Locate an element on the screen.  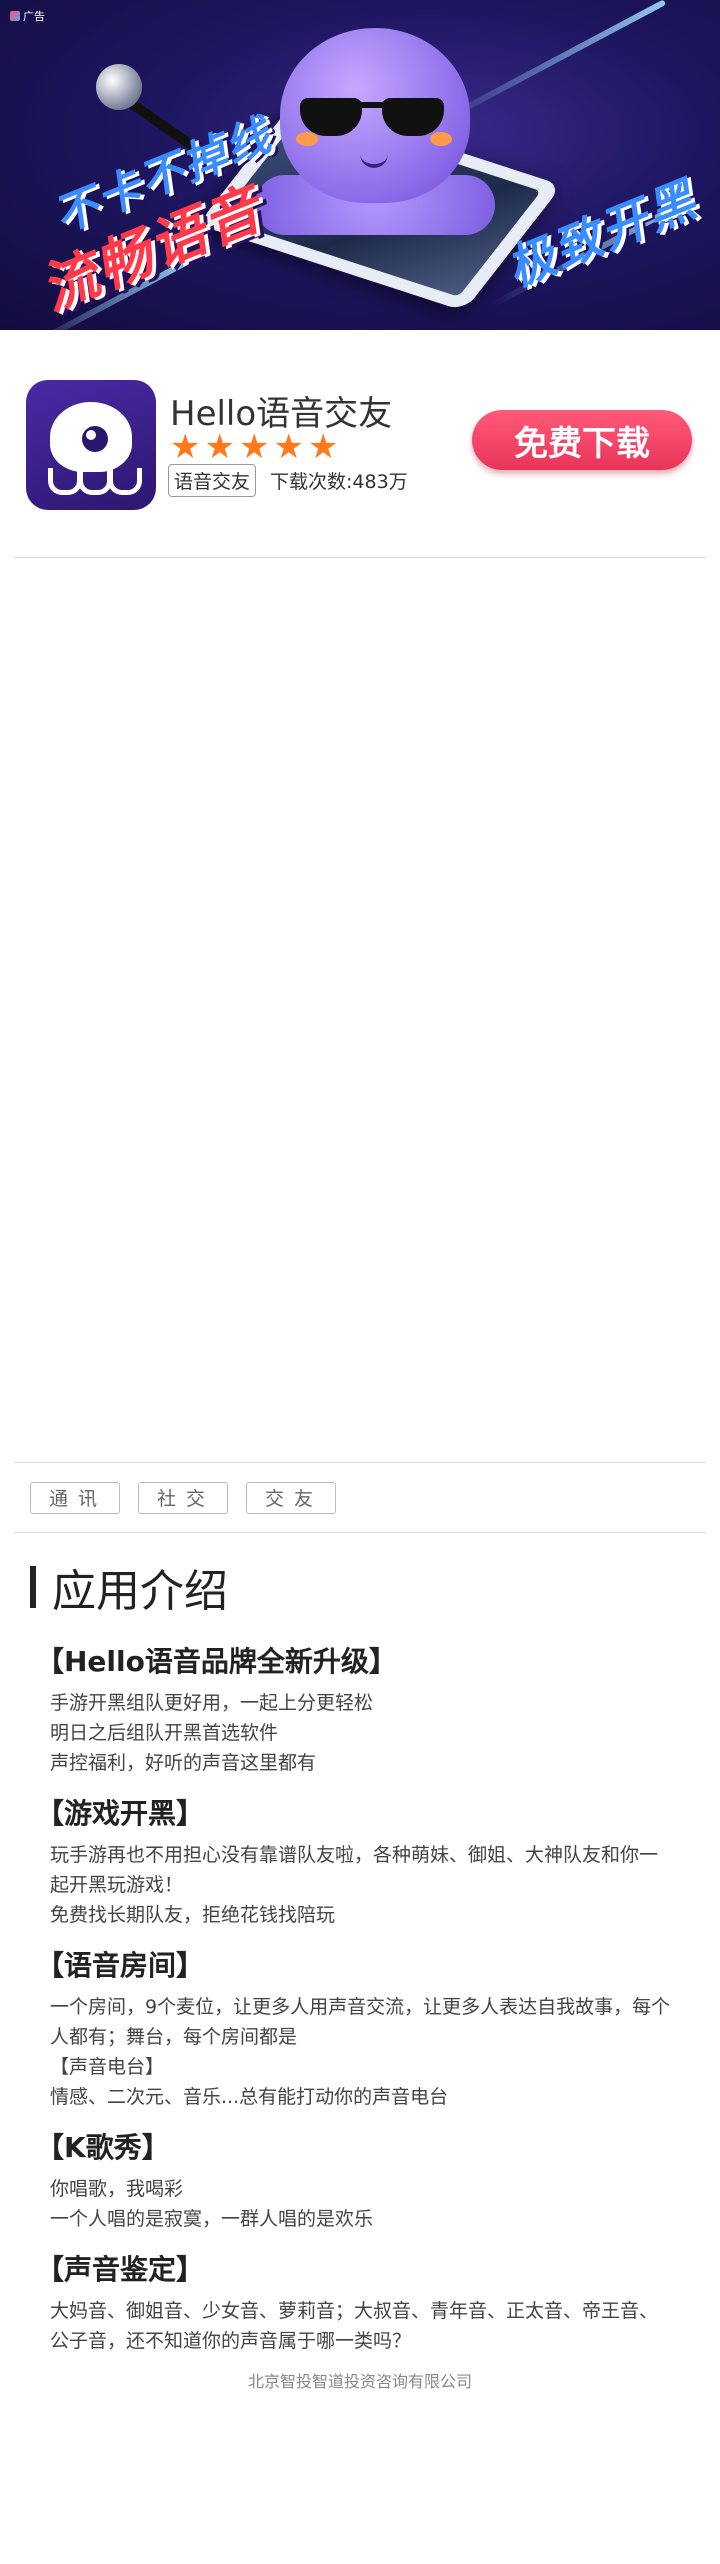
ad-label: 广告 is located at coordinates (27, 16).